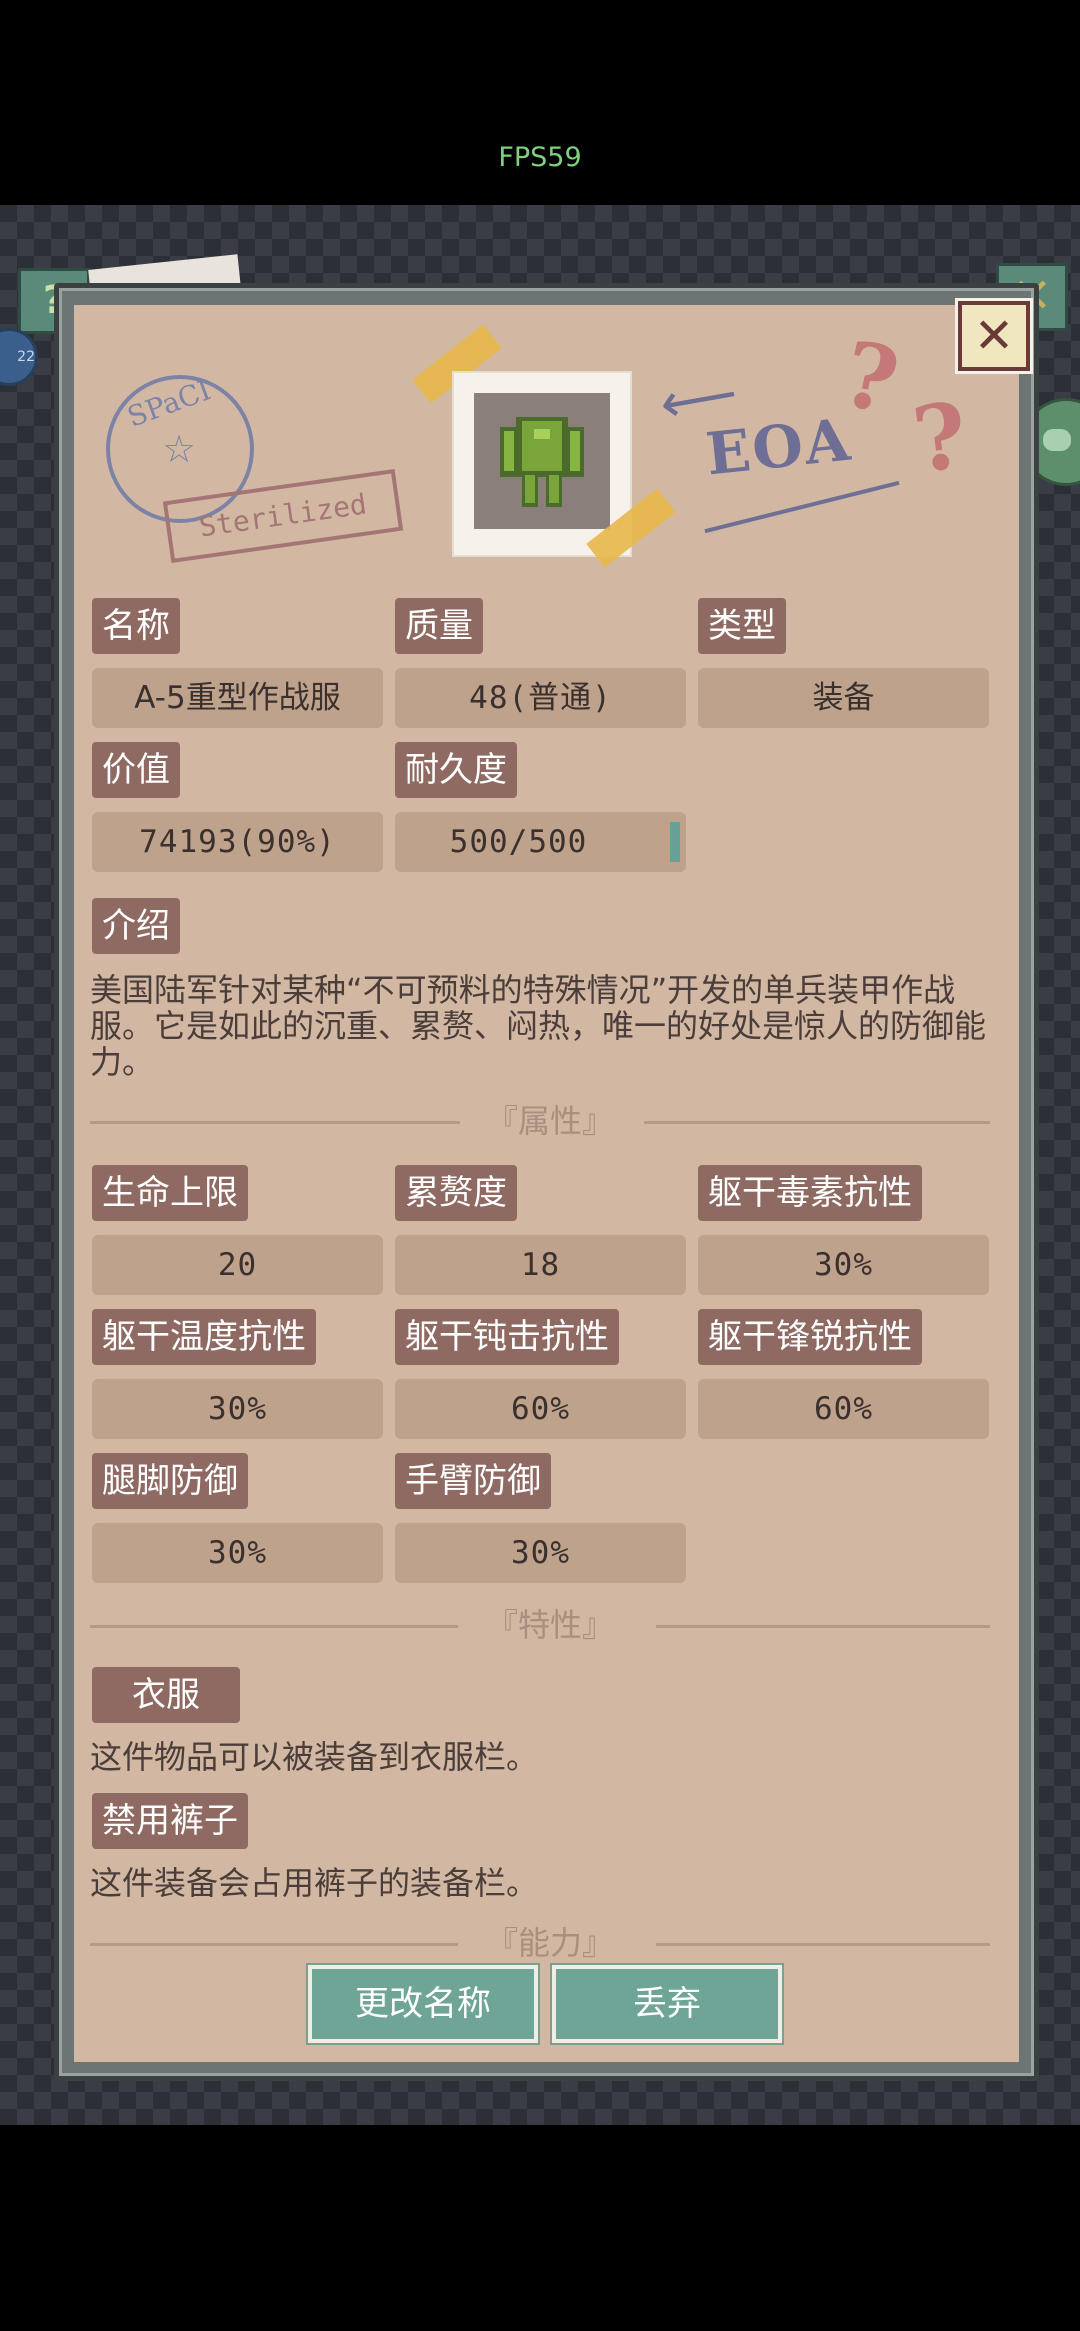 The width and height of the screenshot is (1080, 2331). I want to click on armor-suit-icon, so click(542, 462).